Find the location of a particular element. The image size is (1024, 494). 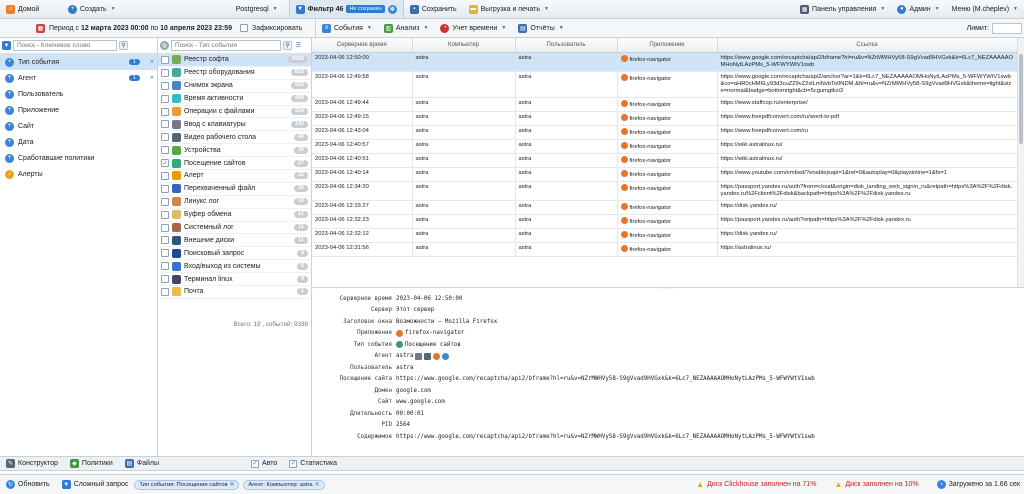

auto-checkbox: ✓ is located at coordinates (255, 463).